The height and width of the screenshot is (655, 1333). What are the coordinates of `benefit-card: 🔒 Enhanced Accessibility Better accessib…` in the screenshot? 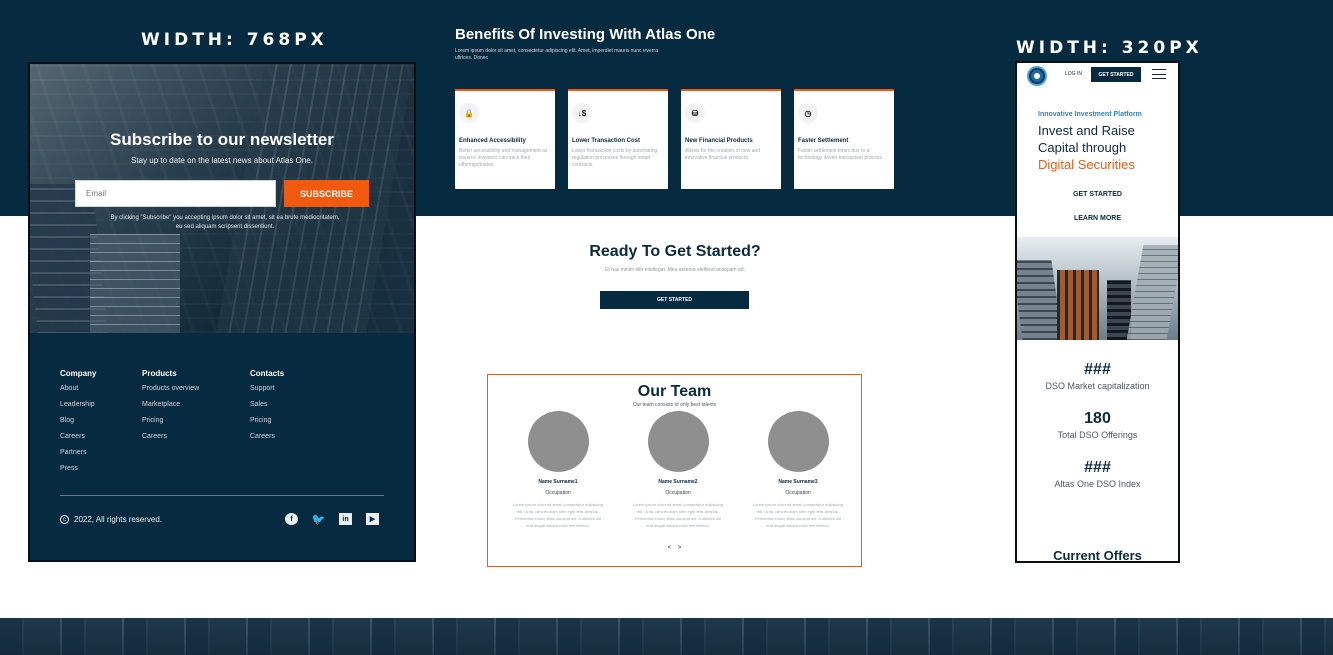 It's located at (505, 139).